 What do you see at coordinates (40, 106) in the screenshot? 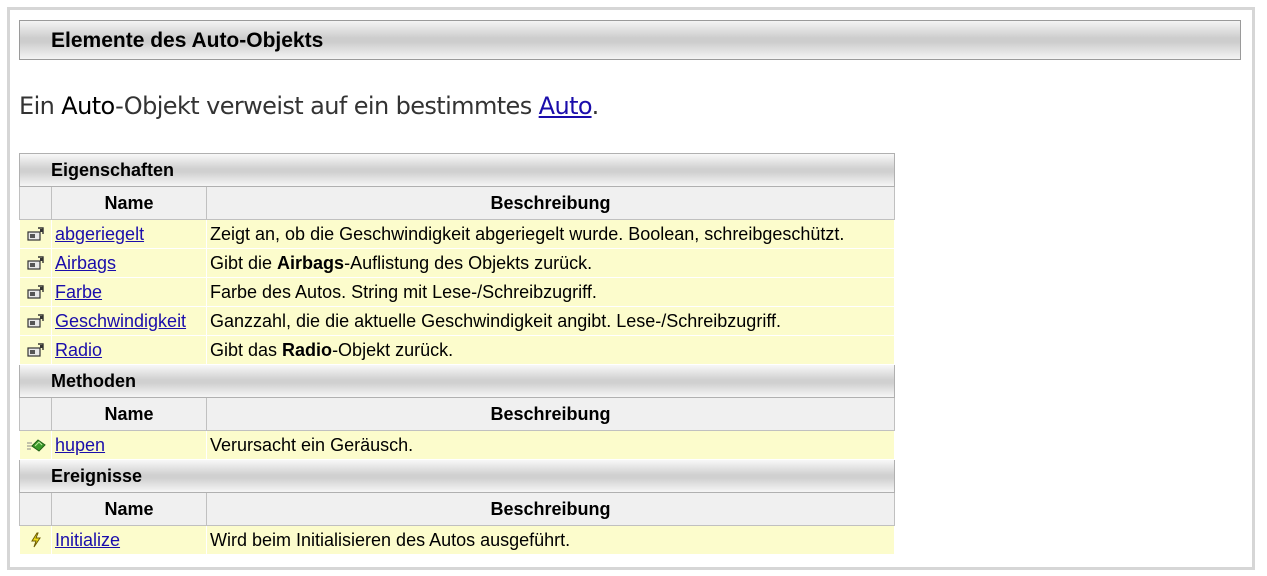
I see `intro-prefix: Ein` at bounding box center [40, 106].